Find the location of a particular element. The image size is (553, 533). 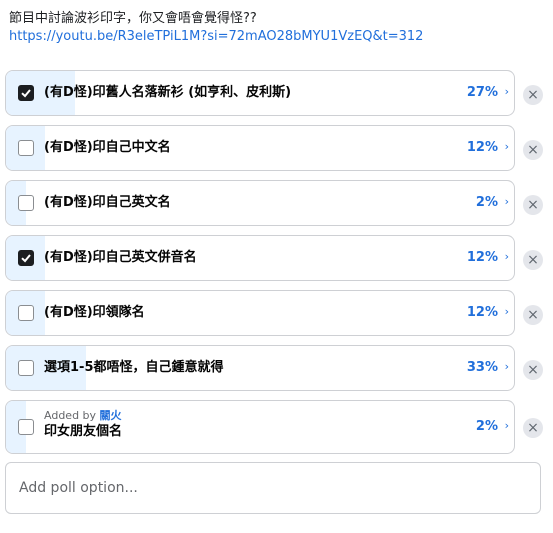

added-by-prefix: Added by is located at coordinates (70, 415).